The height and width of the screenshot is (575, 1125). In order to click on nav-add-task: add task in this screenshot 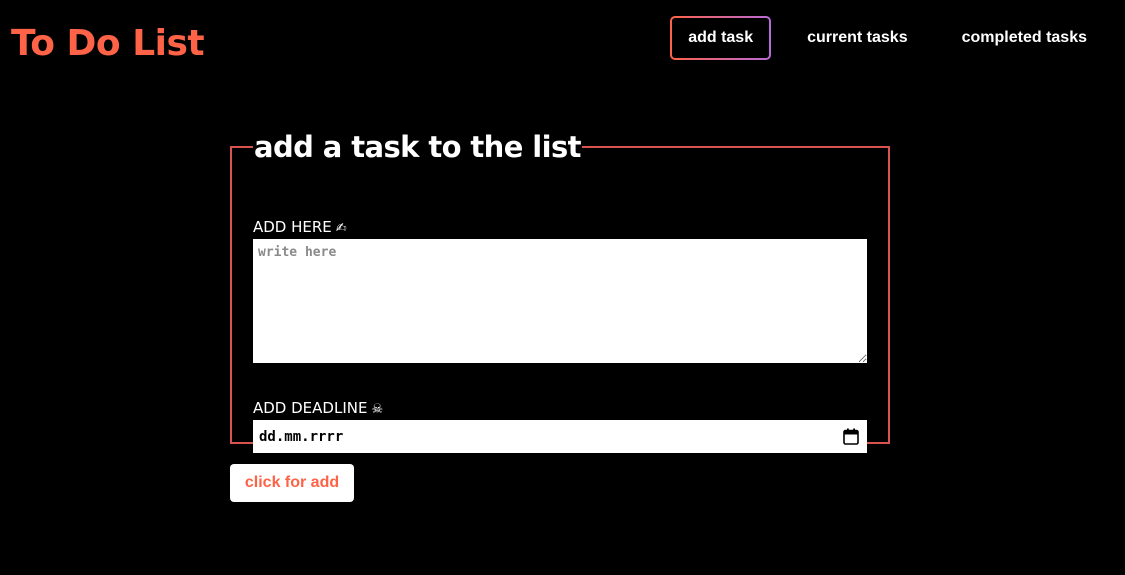, I will do `click(720, 38)`.